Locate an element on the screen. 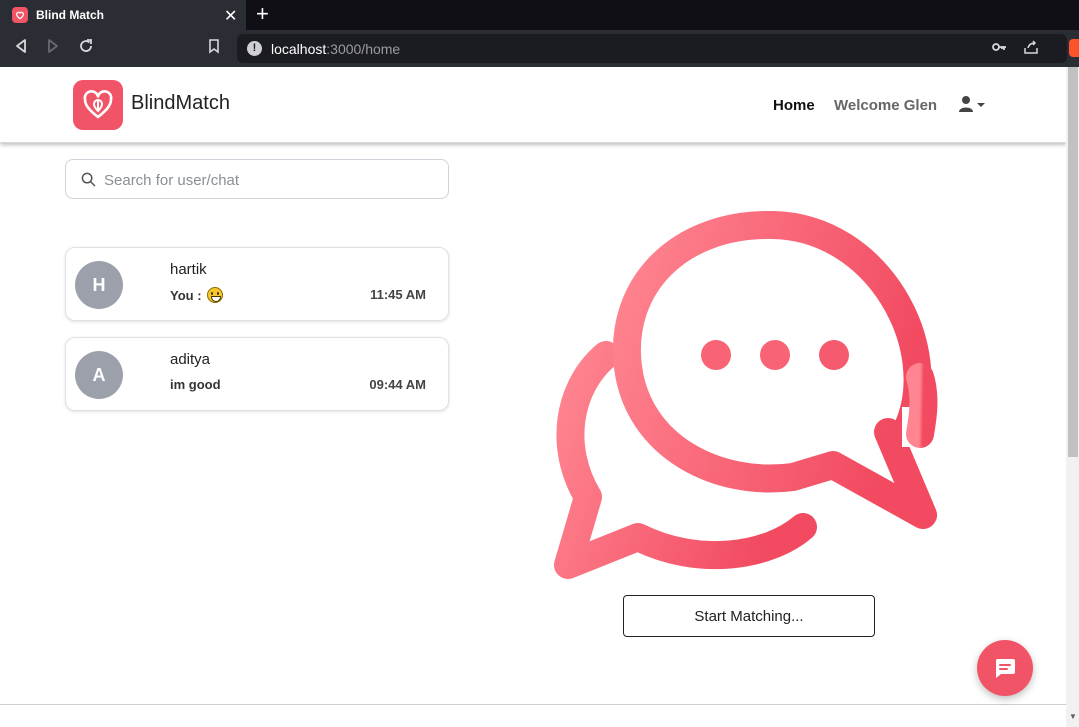 The image size is (1079, 727). forward-icon is located at coordinates (53, 48).